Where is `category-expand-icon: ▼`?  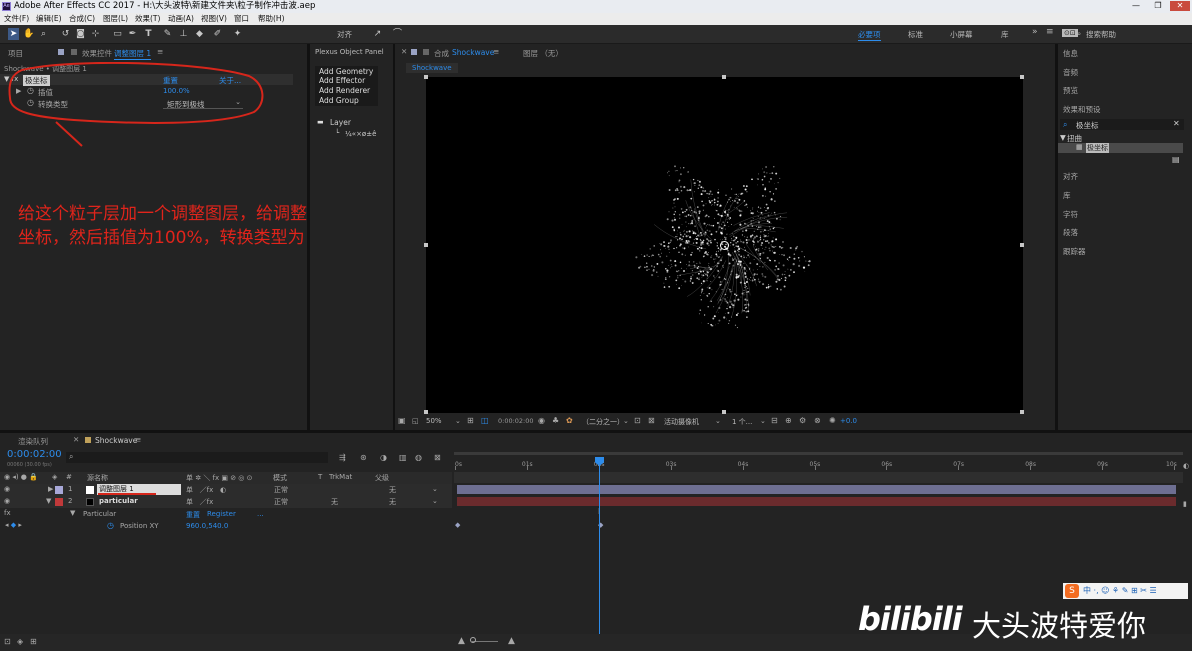 category-expand-icon: ▼ is located at coordinates (1063, 137).